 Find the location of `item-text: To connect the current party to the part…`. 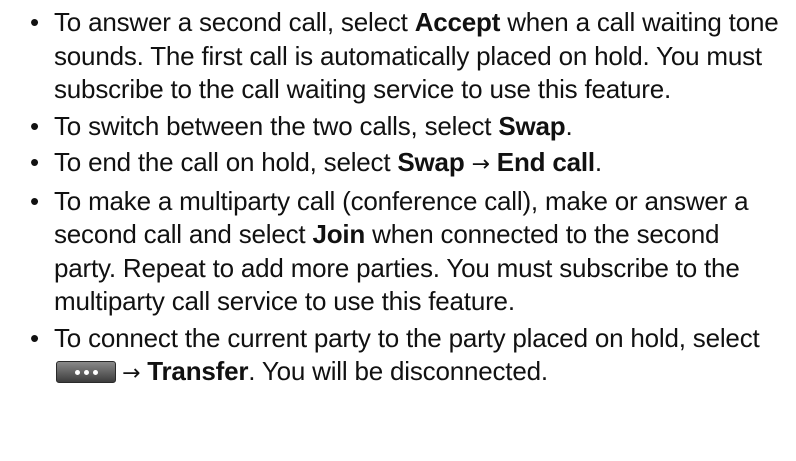

item-text: To connect the current party to the part… is located at coordinates (407, 337).